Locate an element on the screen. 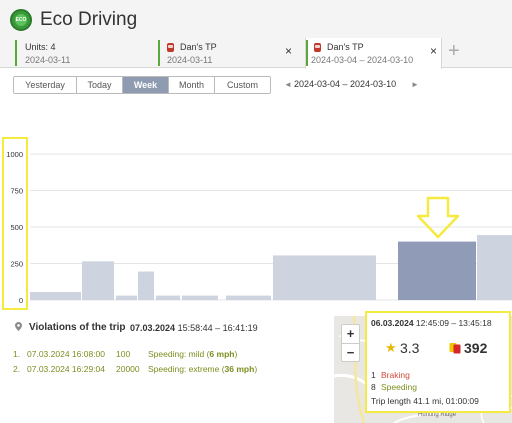 The image size is (512, 423). violation-type: Speeding: mild (6 mph) is located at coordinates (193, 354).